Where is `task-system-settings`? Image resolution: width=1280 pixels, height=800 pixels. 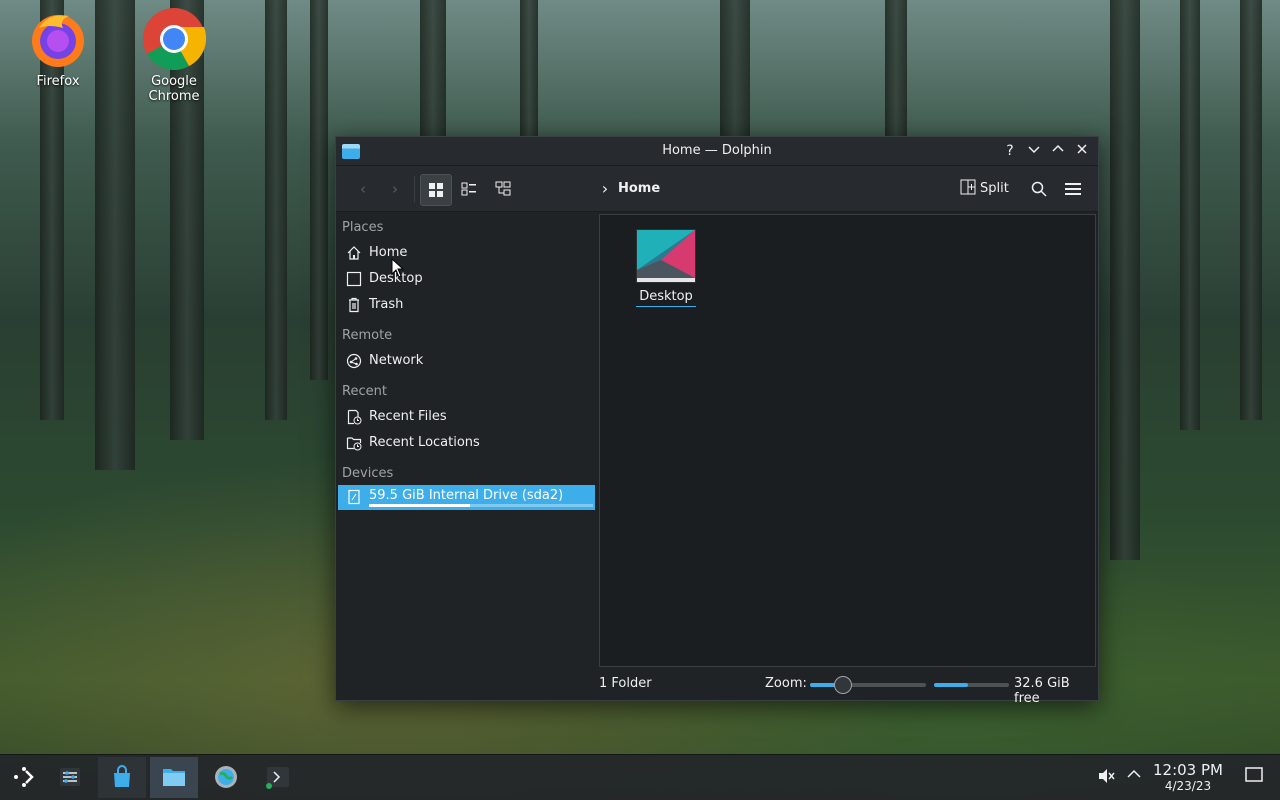
task-system-settings is located at coordinates (70, 777).